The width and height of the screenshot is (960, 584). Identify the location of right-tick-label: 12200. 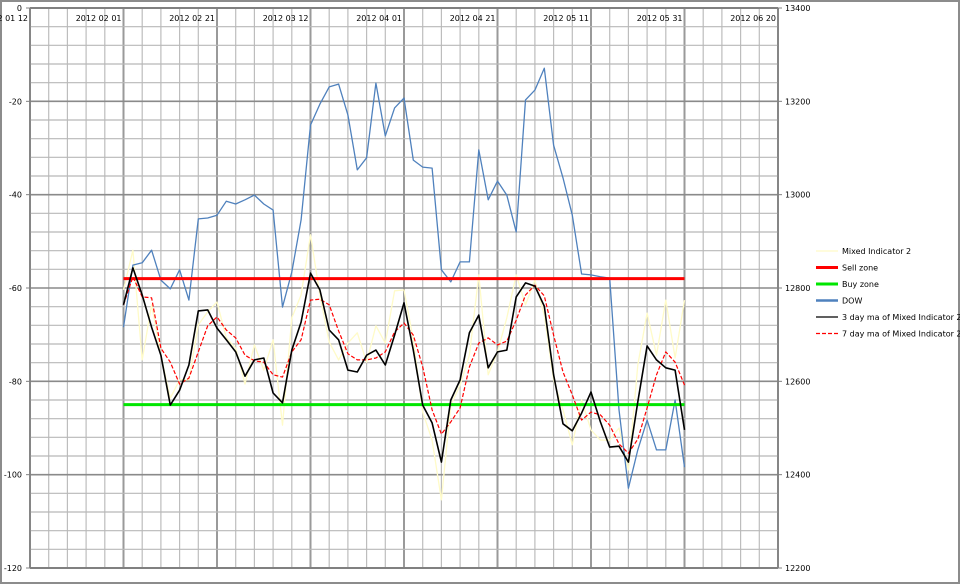
(797, 568).